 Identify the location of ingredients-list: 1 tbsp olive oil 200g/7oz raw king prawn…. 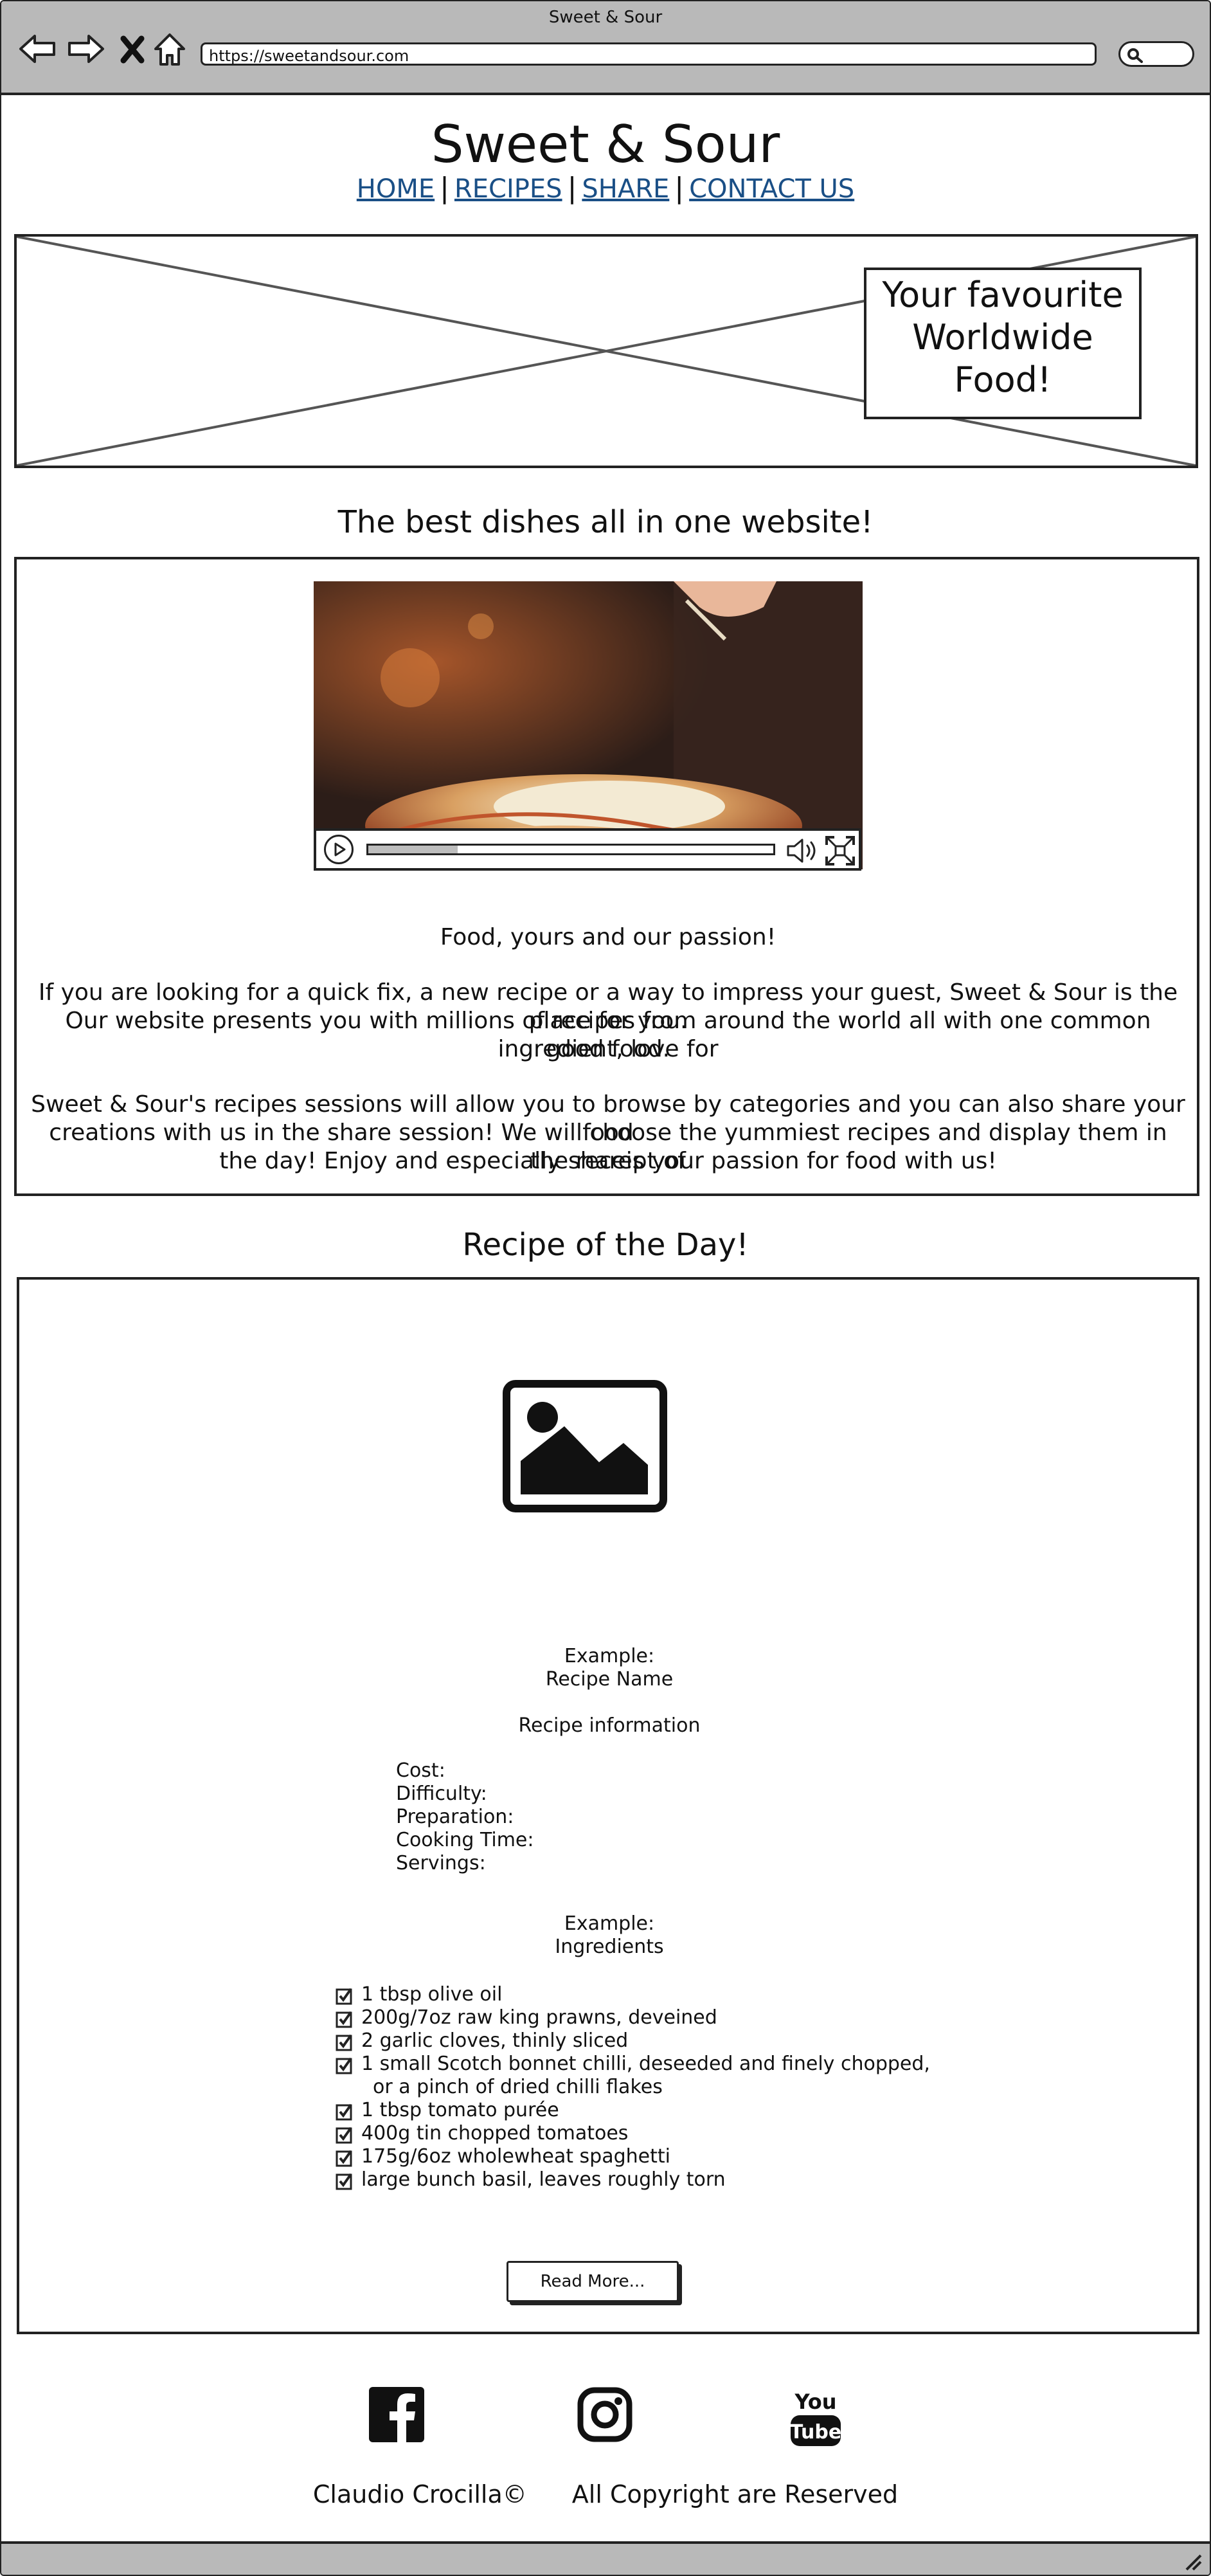
(633, 2087).